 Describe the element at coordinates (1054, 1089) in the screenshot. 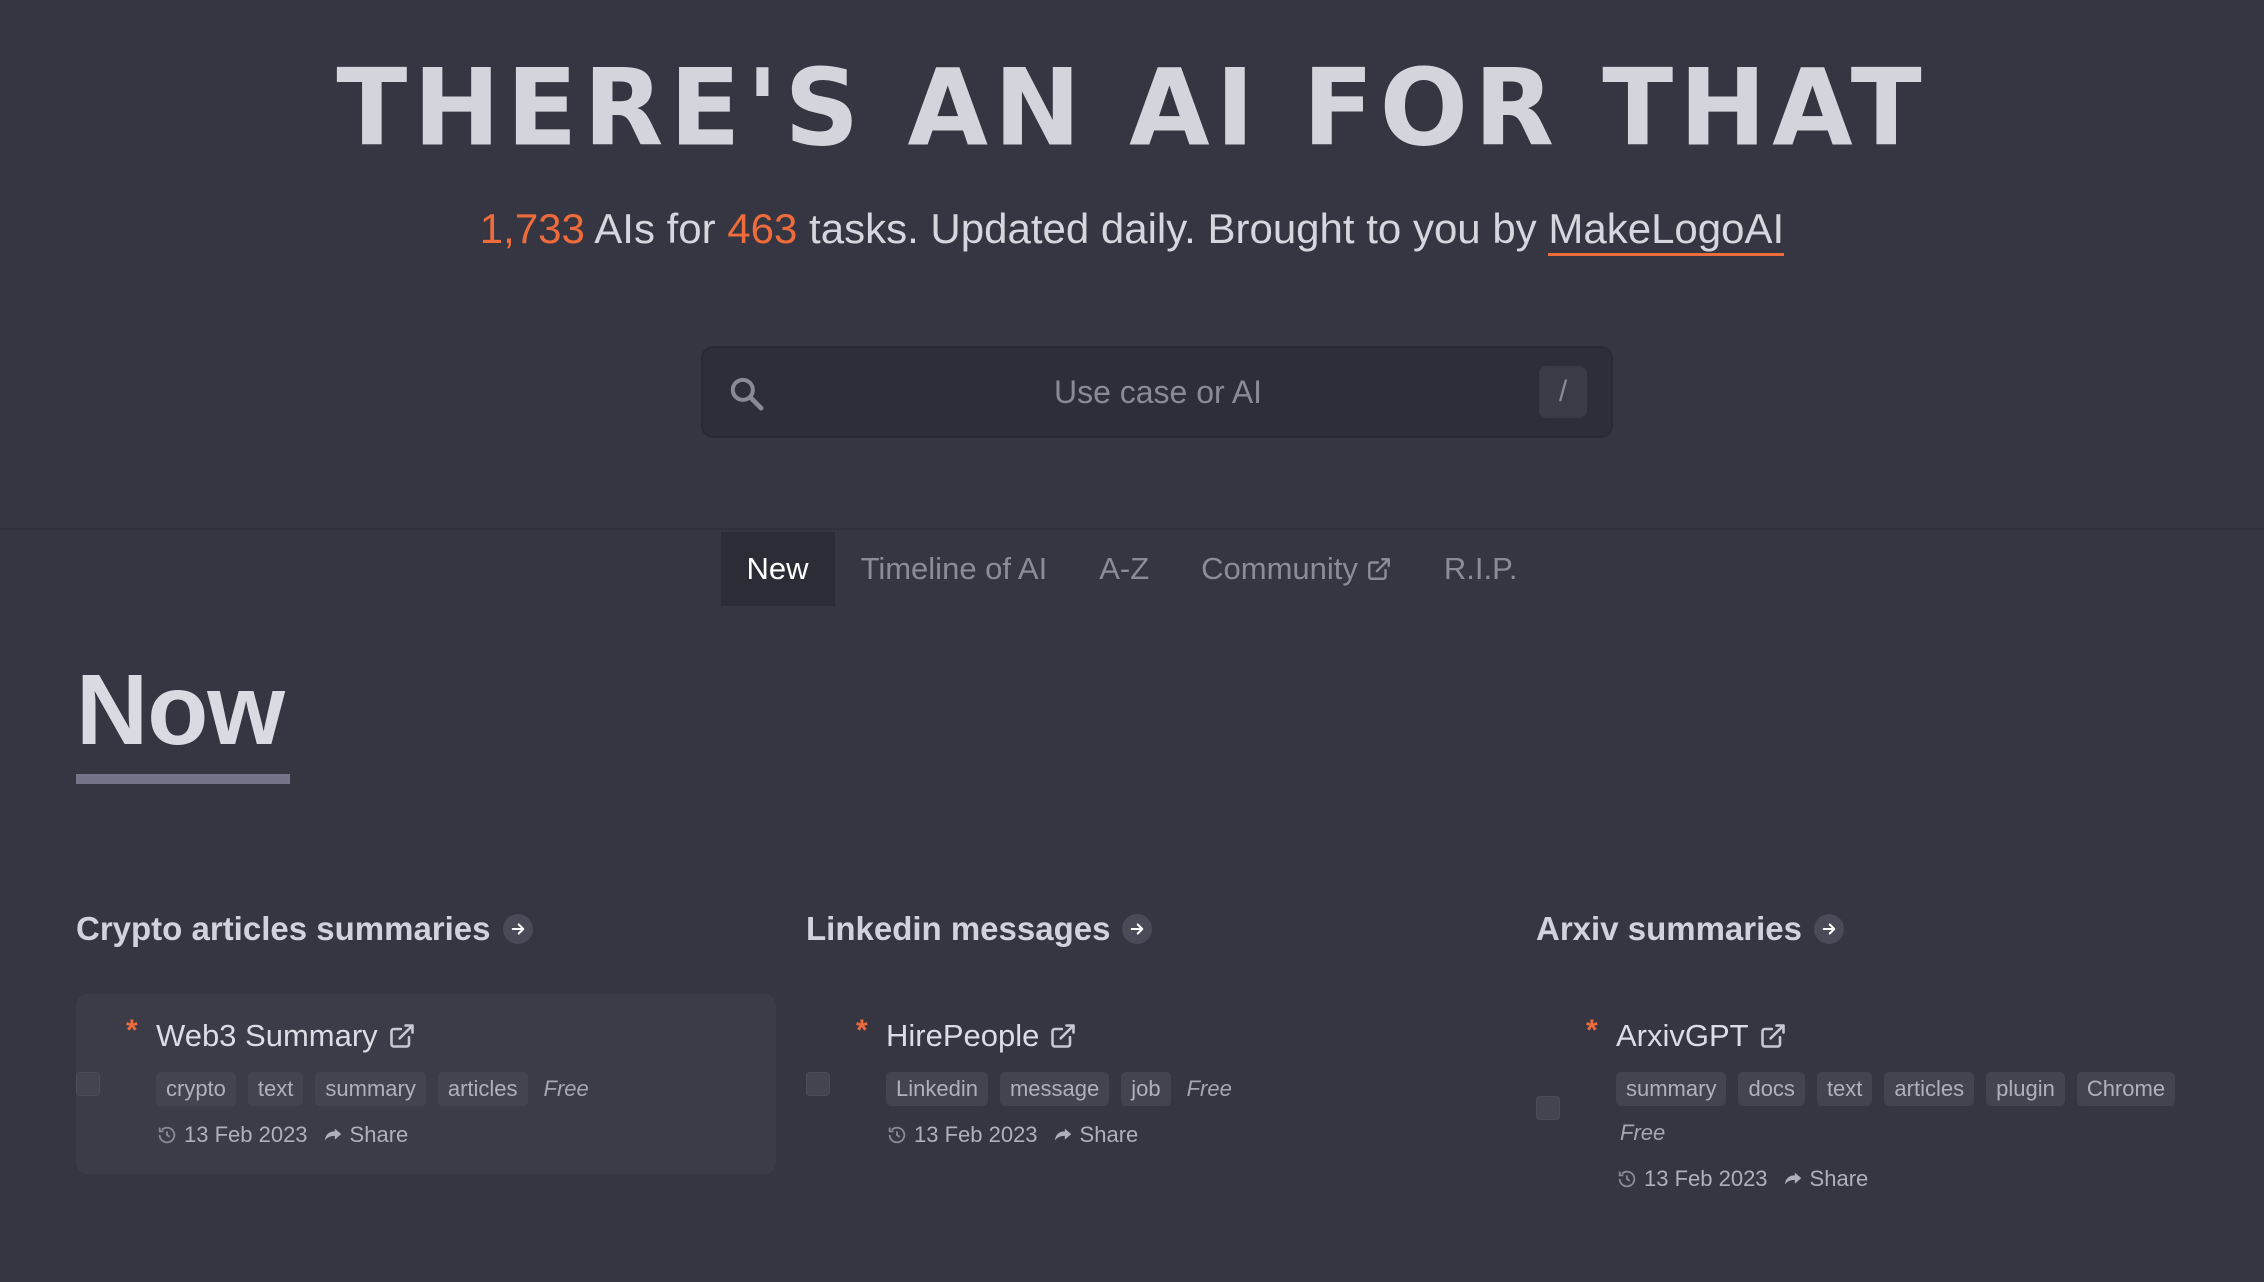

I see `tag: message` at that location.